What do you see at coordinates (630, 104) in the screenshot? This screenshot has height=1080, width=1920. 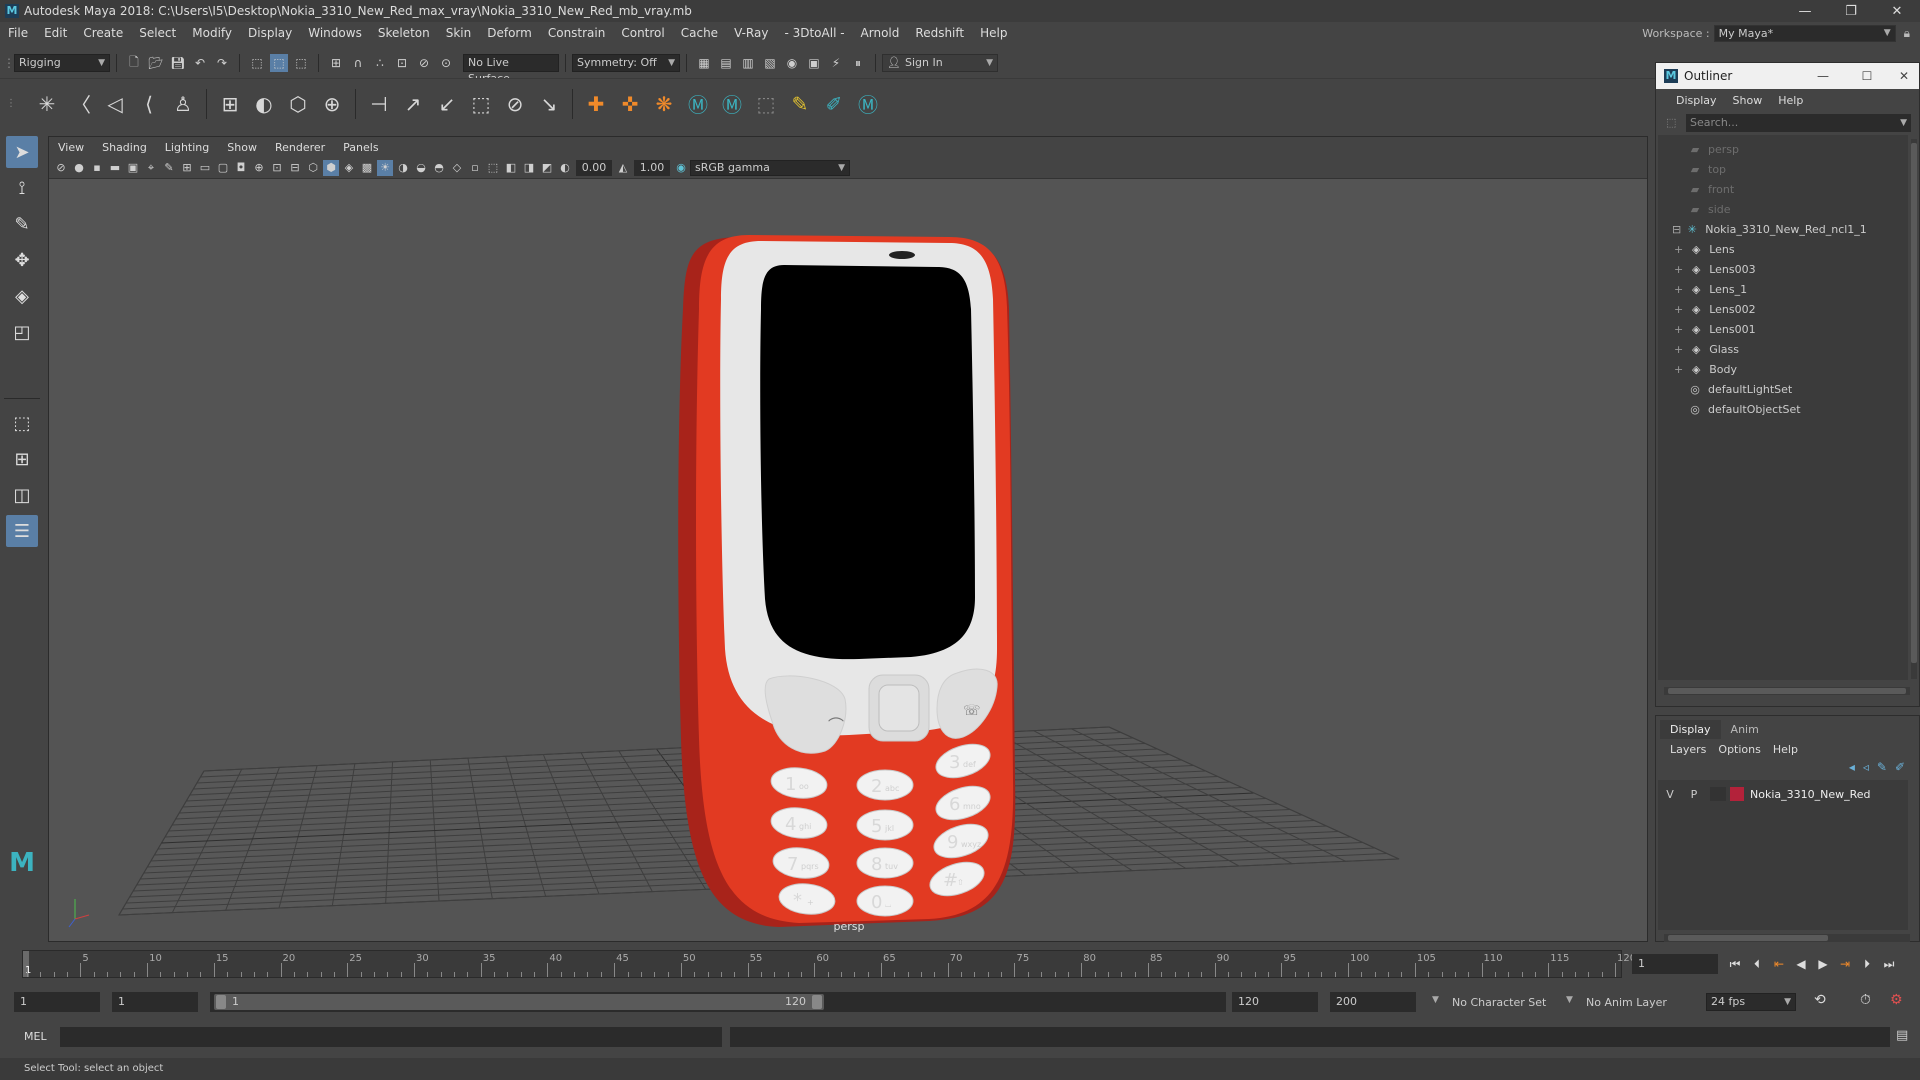 I see `key-translate-icon: ✜` at bounding box center [630, 104].